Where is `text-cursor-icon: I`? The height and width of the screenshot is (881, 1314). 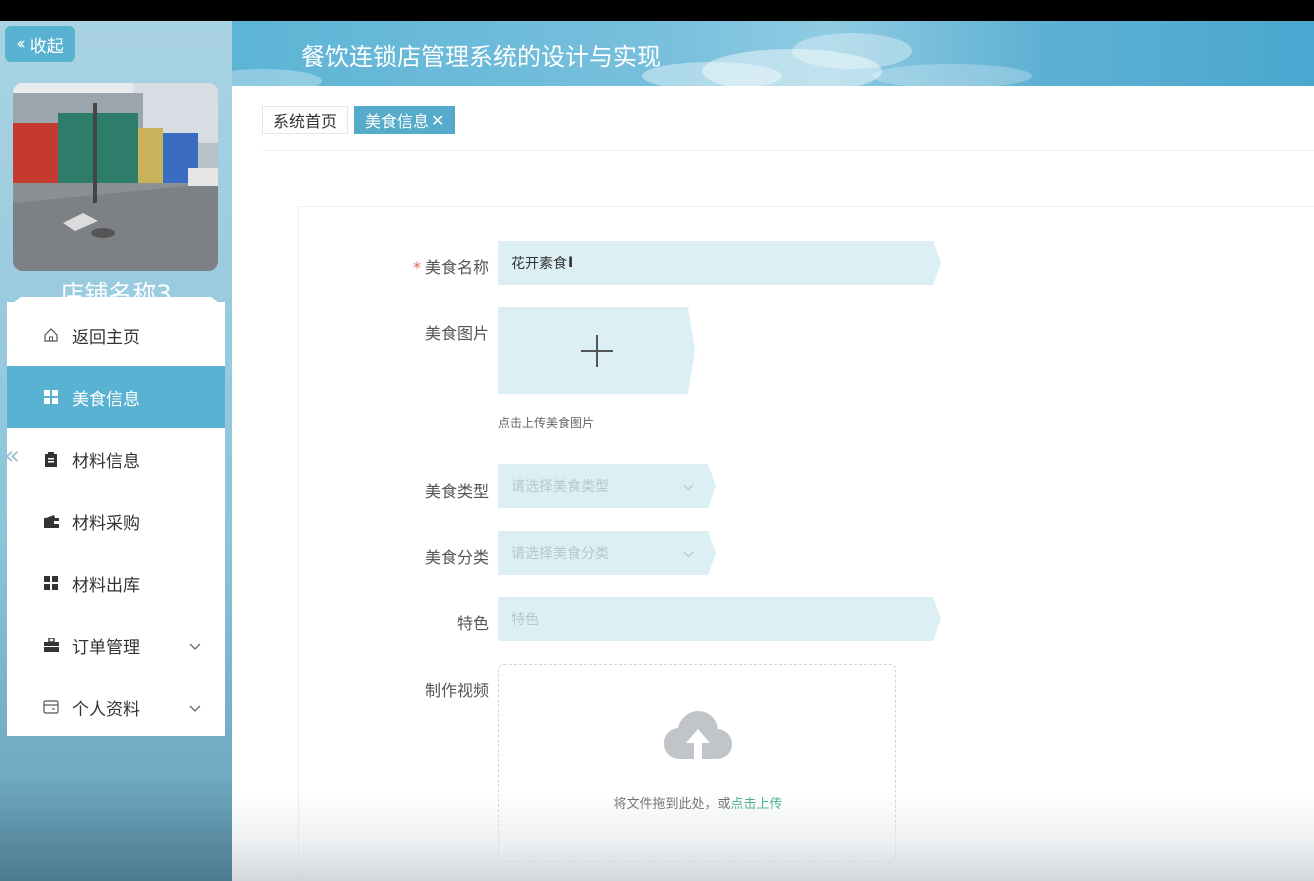 text-cursor-icon: I is located at coordinates (571, 263).